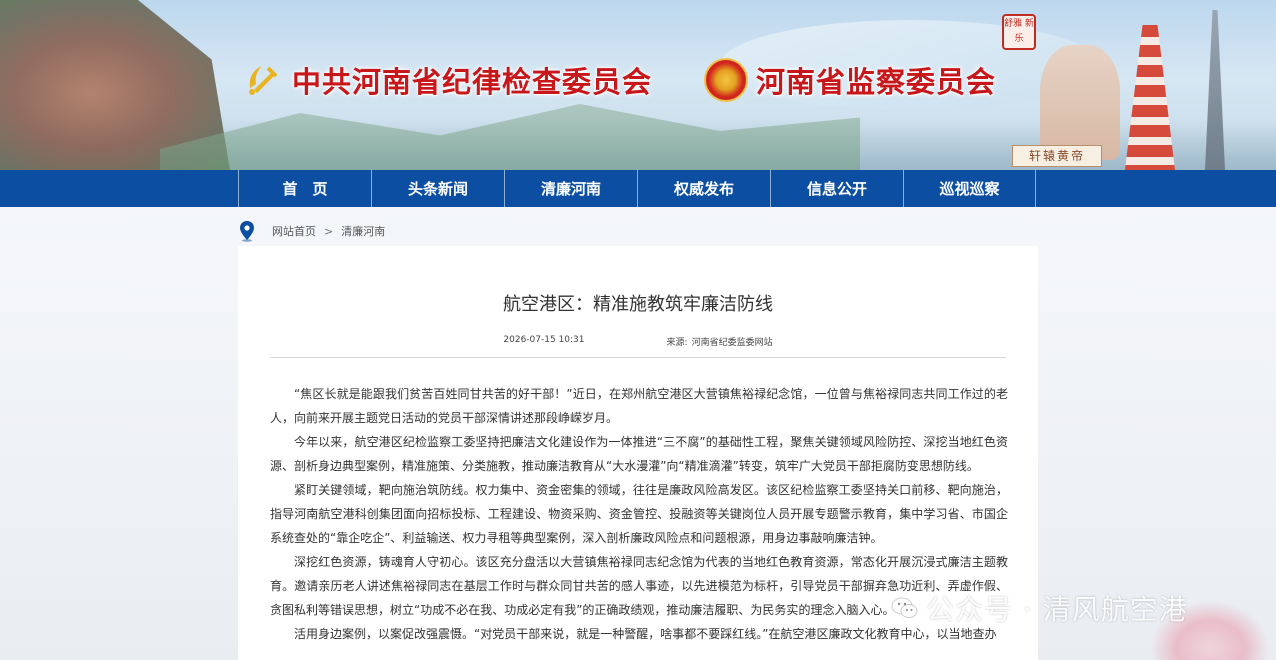 This screenshot has width=1276, height=660. What do you see at coordinates (472, 82) in the screenshot?
I see `commission-title: 中共河南省纪律检查委员会` at bounding box center [472, 82].